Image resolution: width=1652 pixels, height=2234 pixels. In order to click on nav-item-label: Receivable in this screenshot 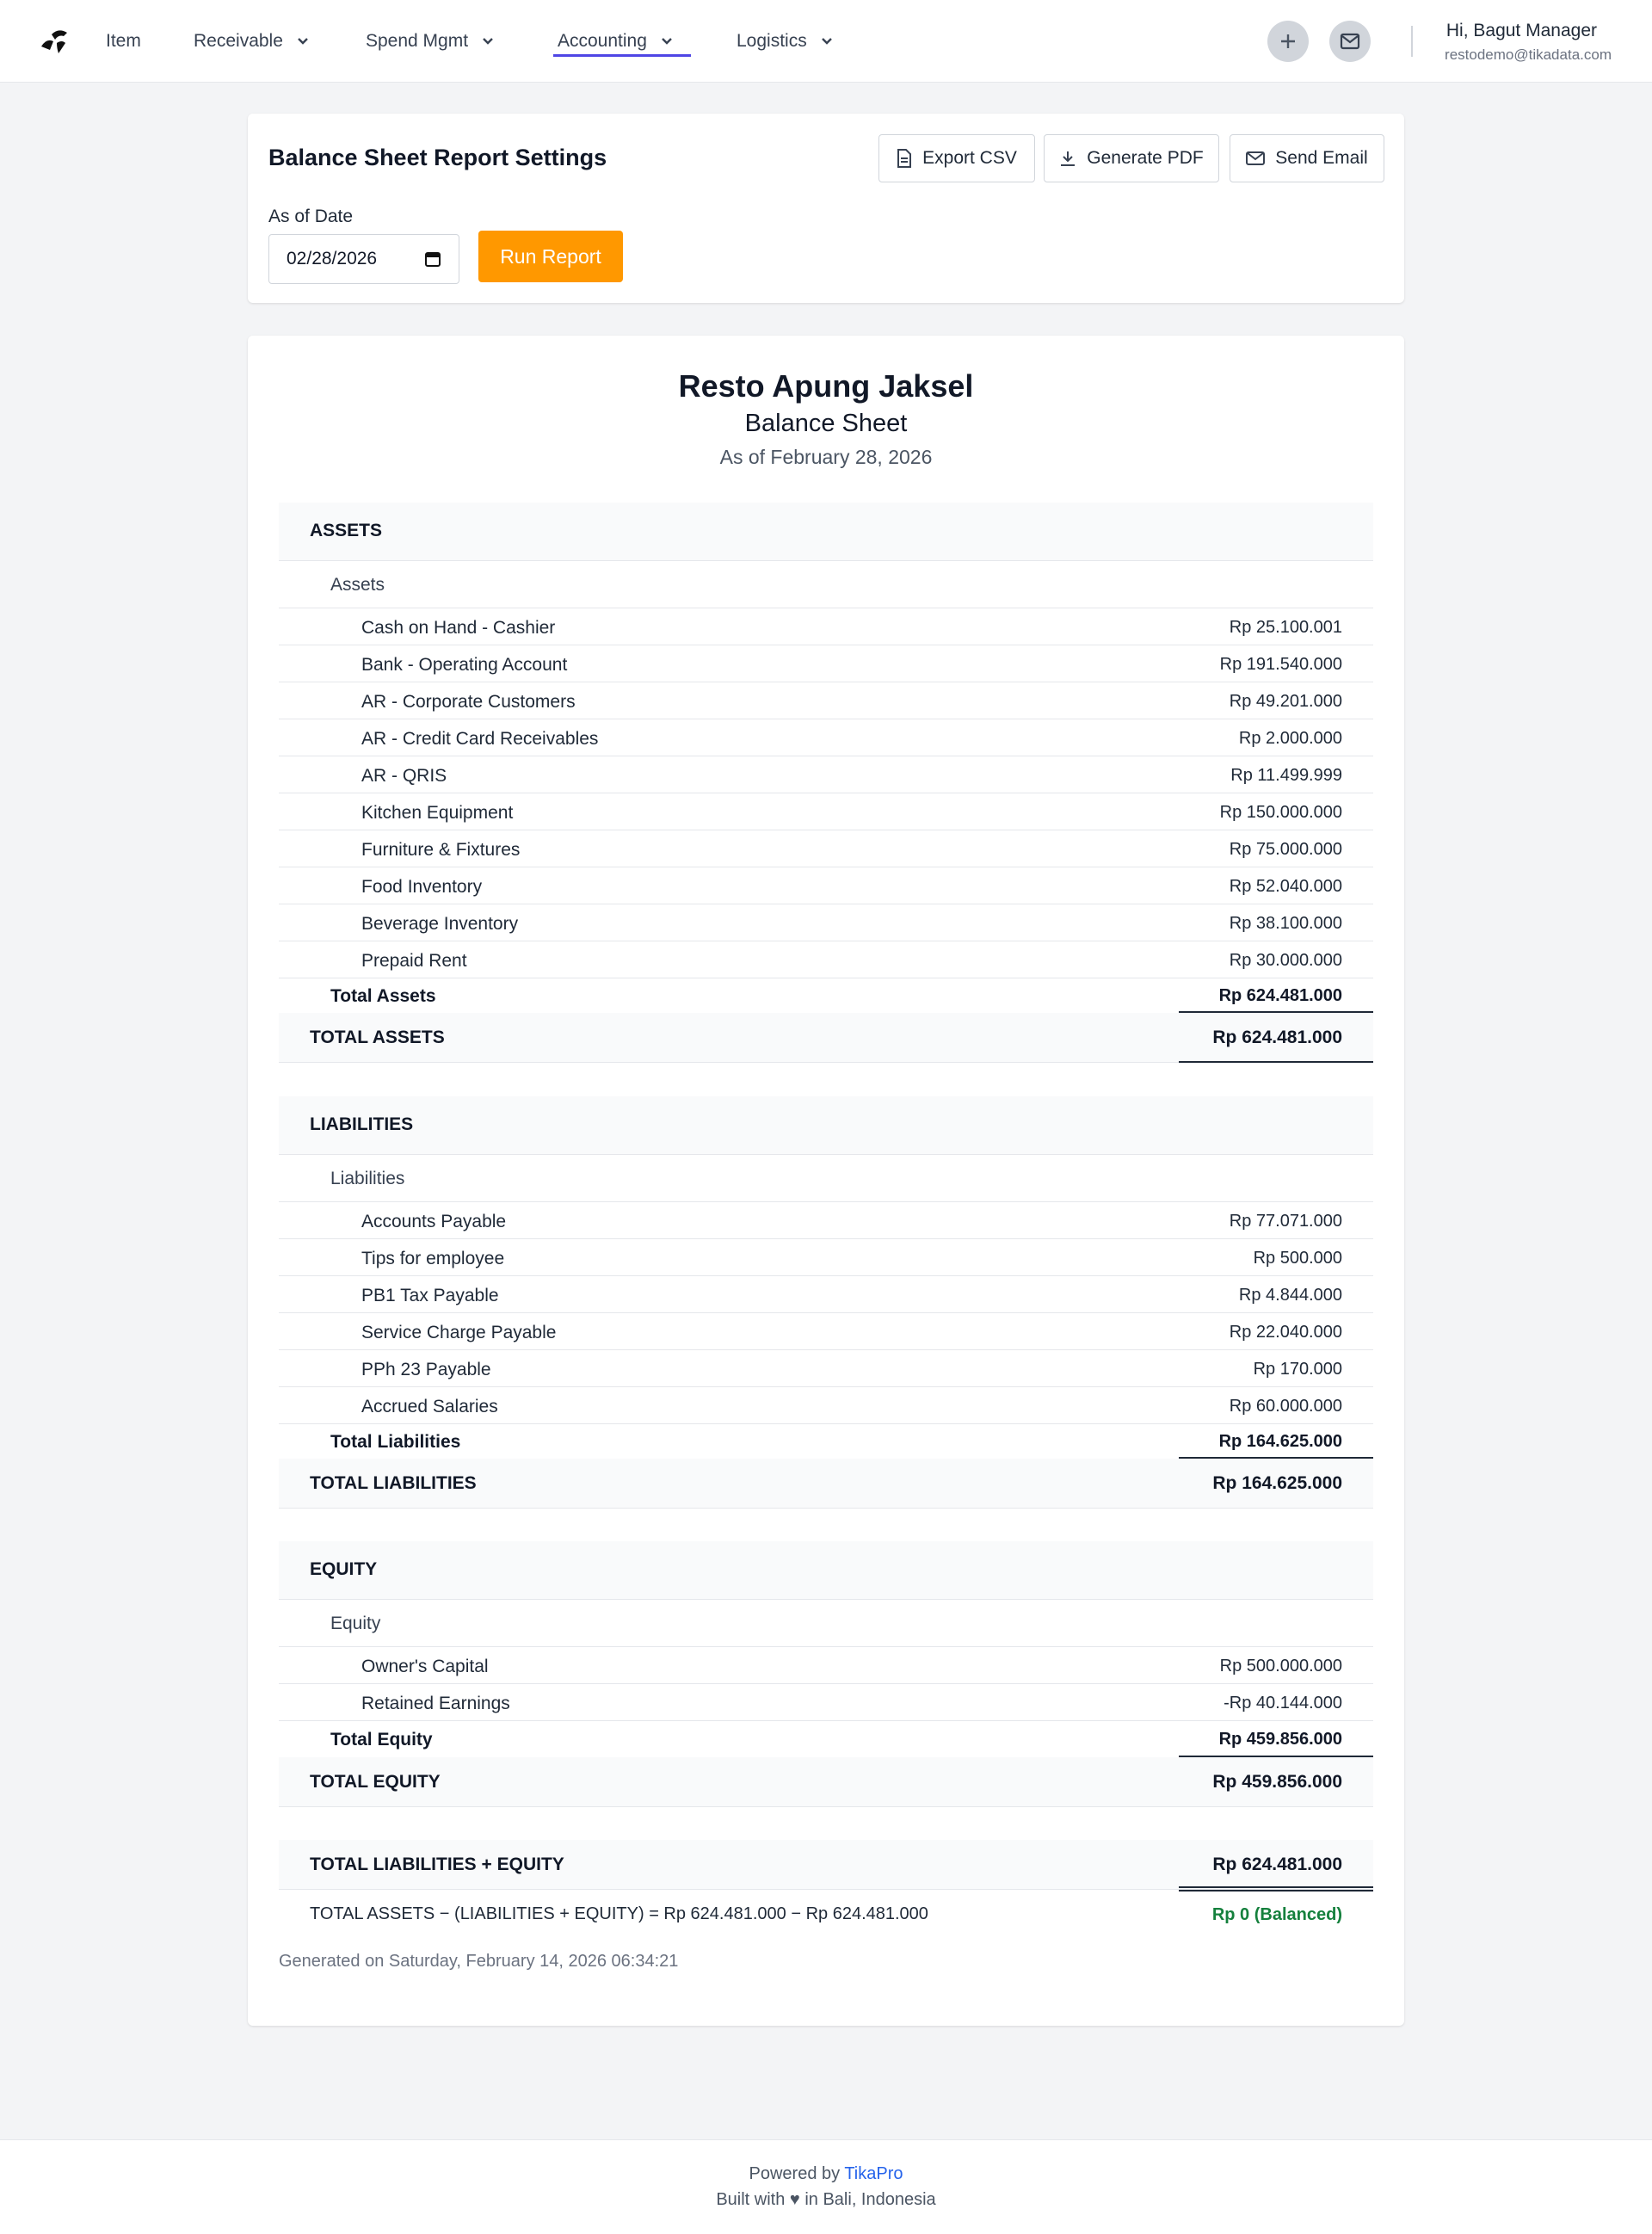, I will do `click(238, 41)`.